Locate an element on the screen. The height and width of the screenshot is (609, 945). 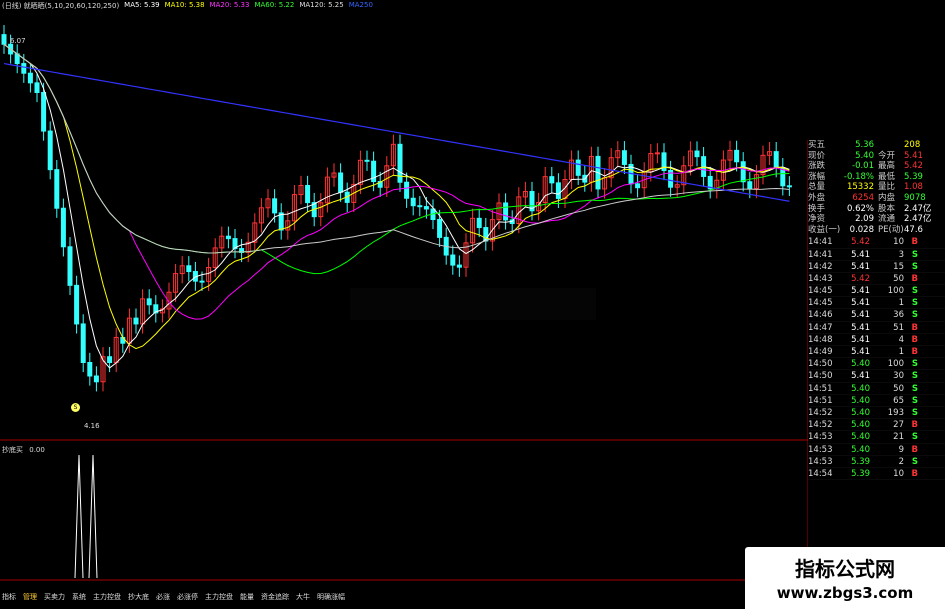
ma120-label: MA120: 5.25 is located at coordinates (321, 5).